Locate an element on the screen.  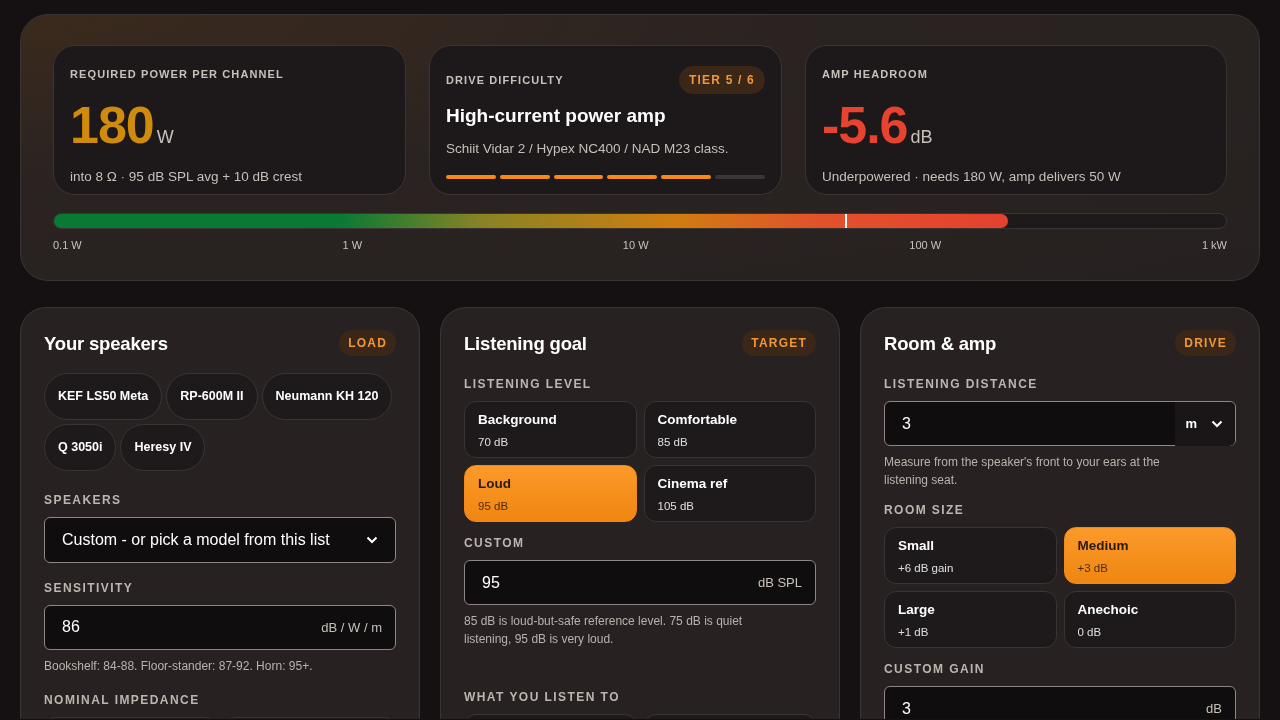
preset-chip: KEF LS50 Meta is located at coordinates (103, 396).